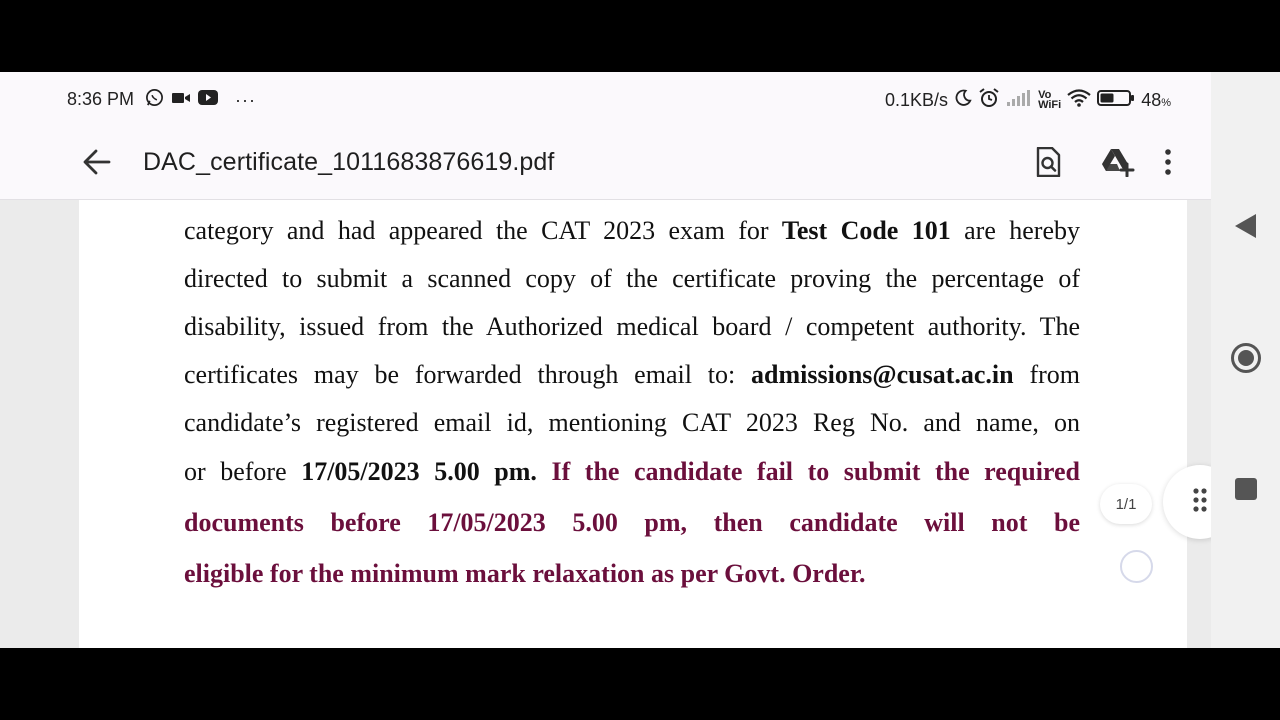  I want to click on app-bar-actions, so click(1102, 164).